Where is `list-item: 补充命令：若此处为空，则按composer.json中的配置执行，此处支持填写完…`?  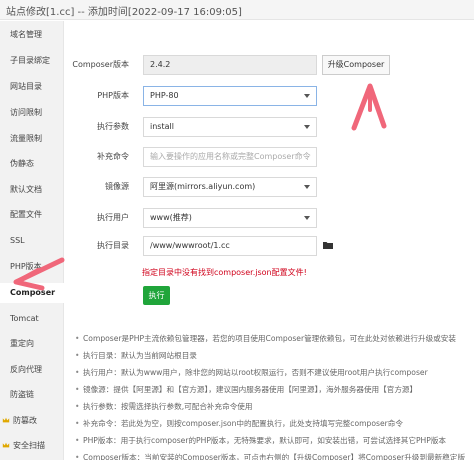 list-item: 补充命令：若此处为空，则按composer.json中的配置执行，此处支持填写完… is located at coordinates (274, 423).